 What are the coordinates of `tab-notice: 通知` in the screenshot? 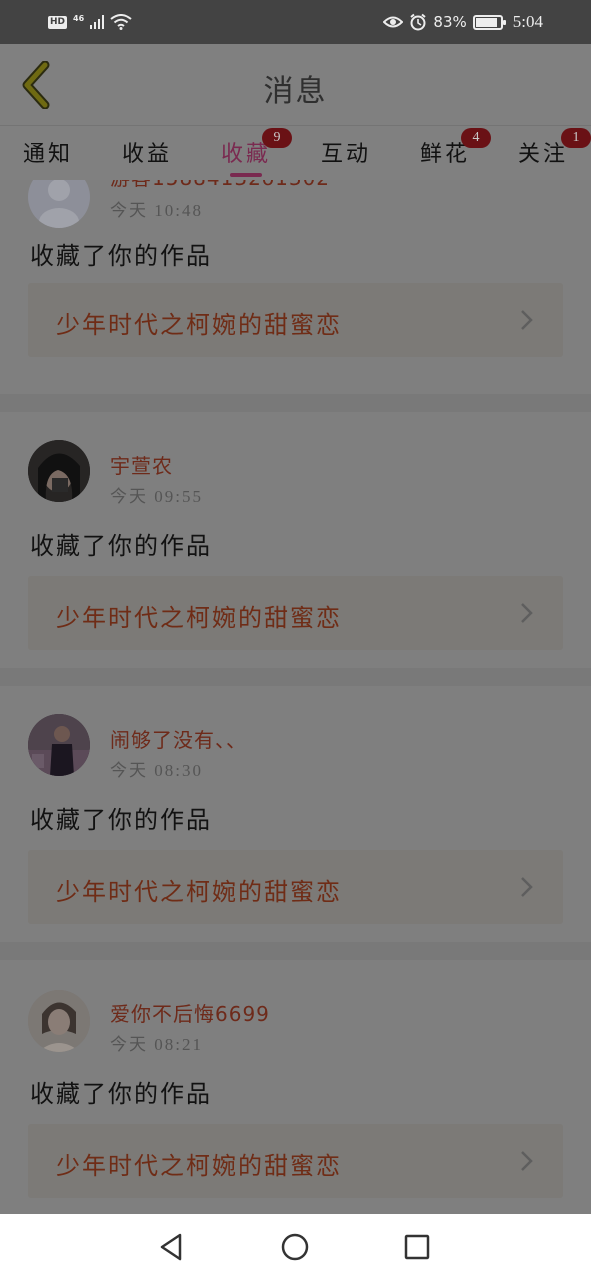 It's located at (48, 156).